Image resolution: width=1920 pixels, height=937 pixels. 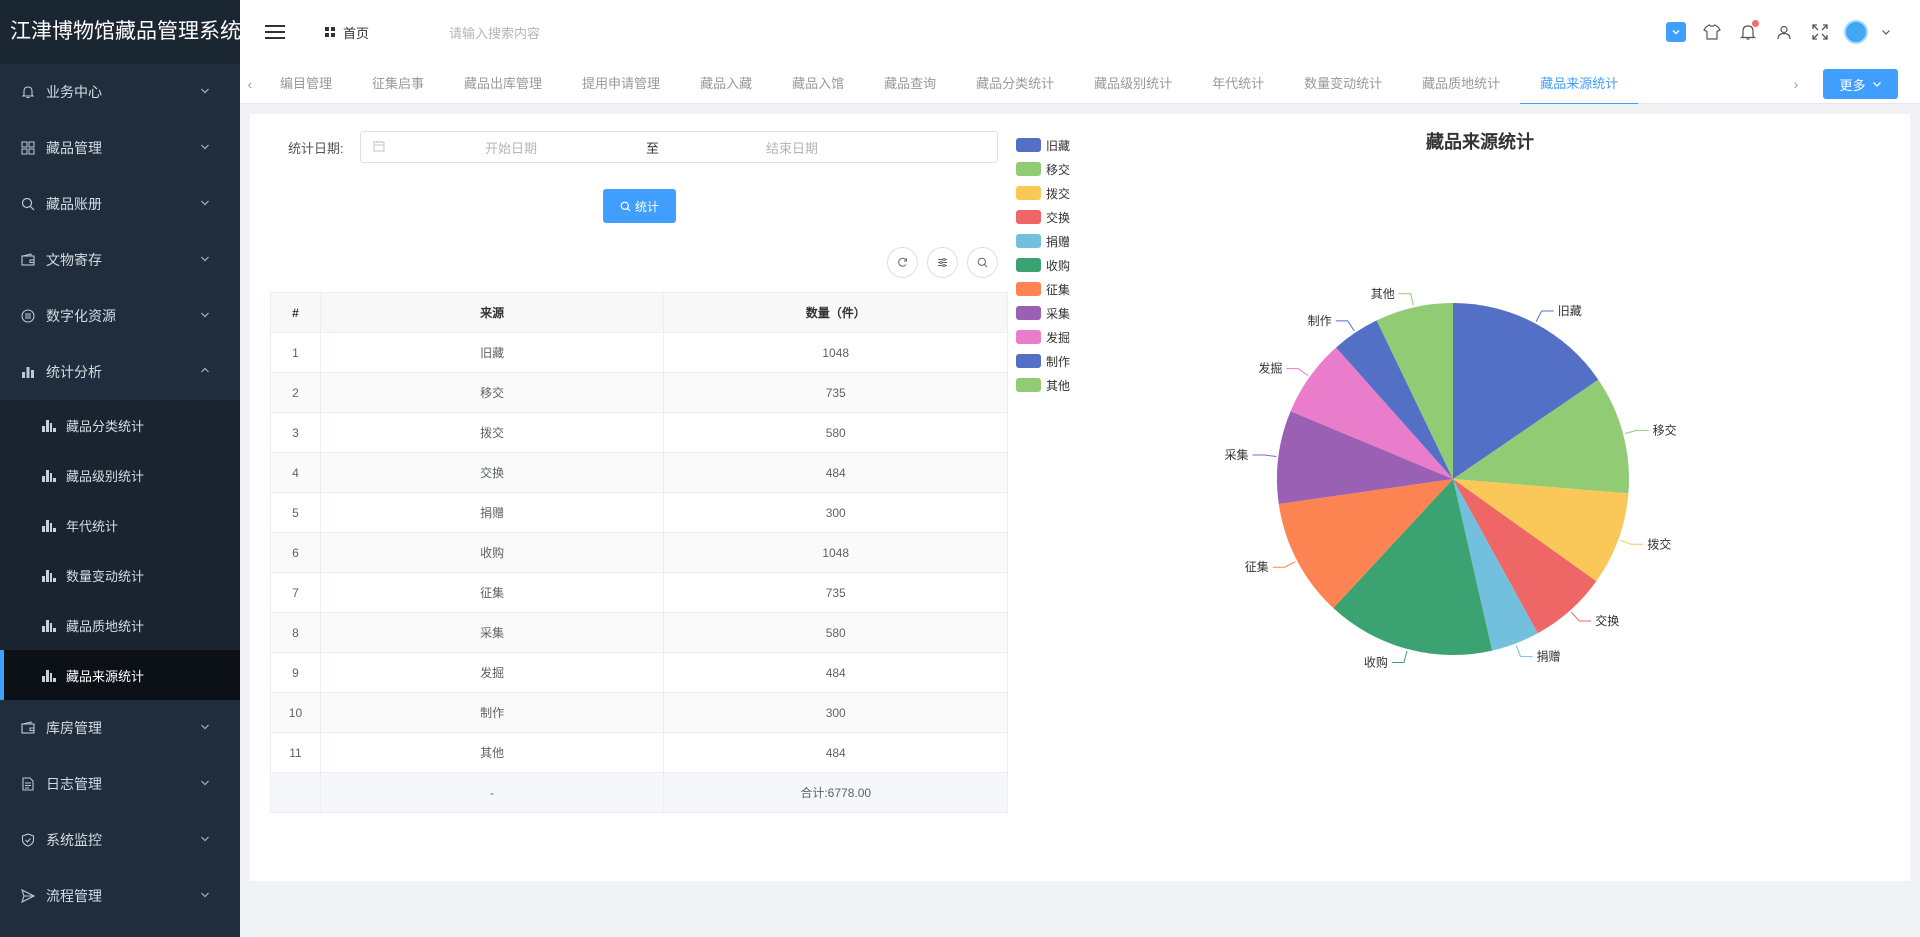 What do you see at coordinates (621, 84) in the screenshot?
I see `tab-item: 提用申请管理` at bounding box center [621, 84].